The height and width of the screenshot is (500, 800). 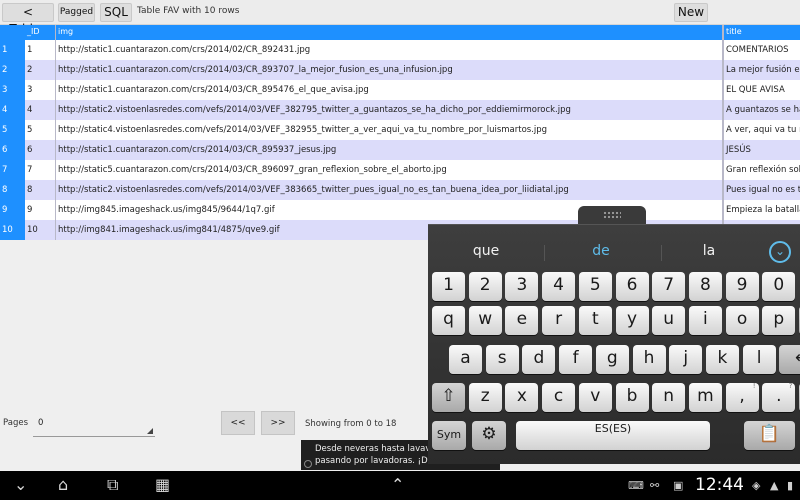 What do you see at coordinates (485, 397) in the screenshot?
I see `key-z: z` at bounding box center [485, 397].